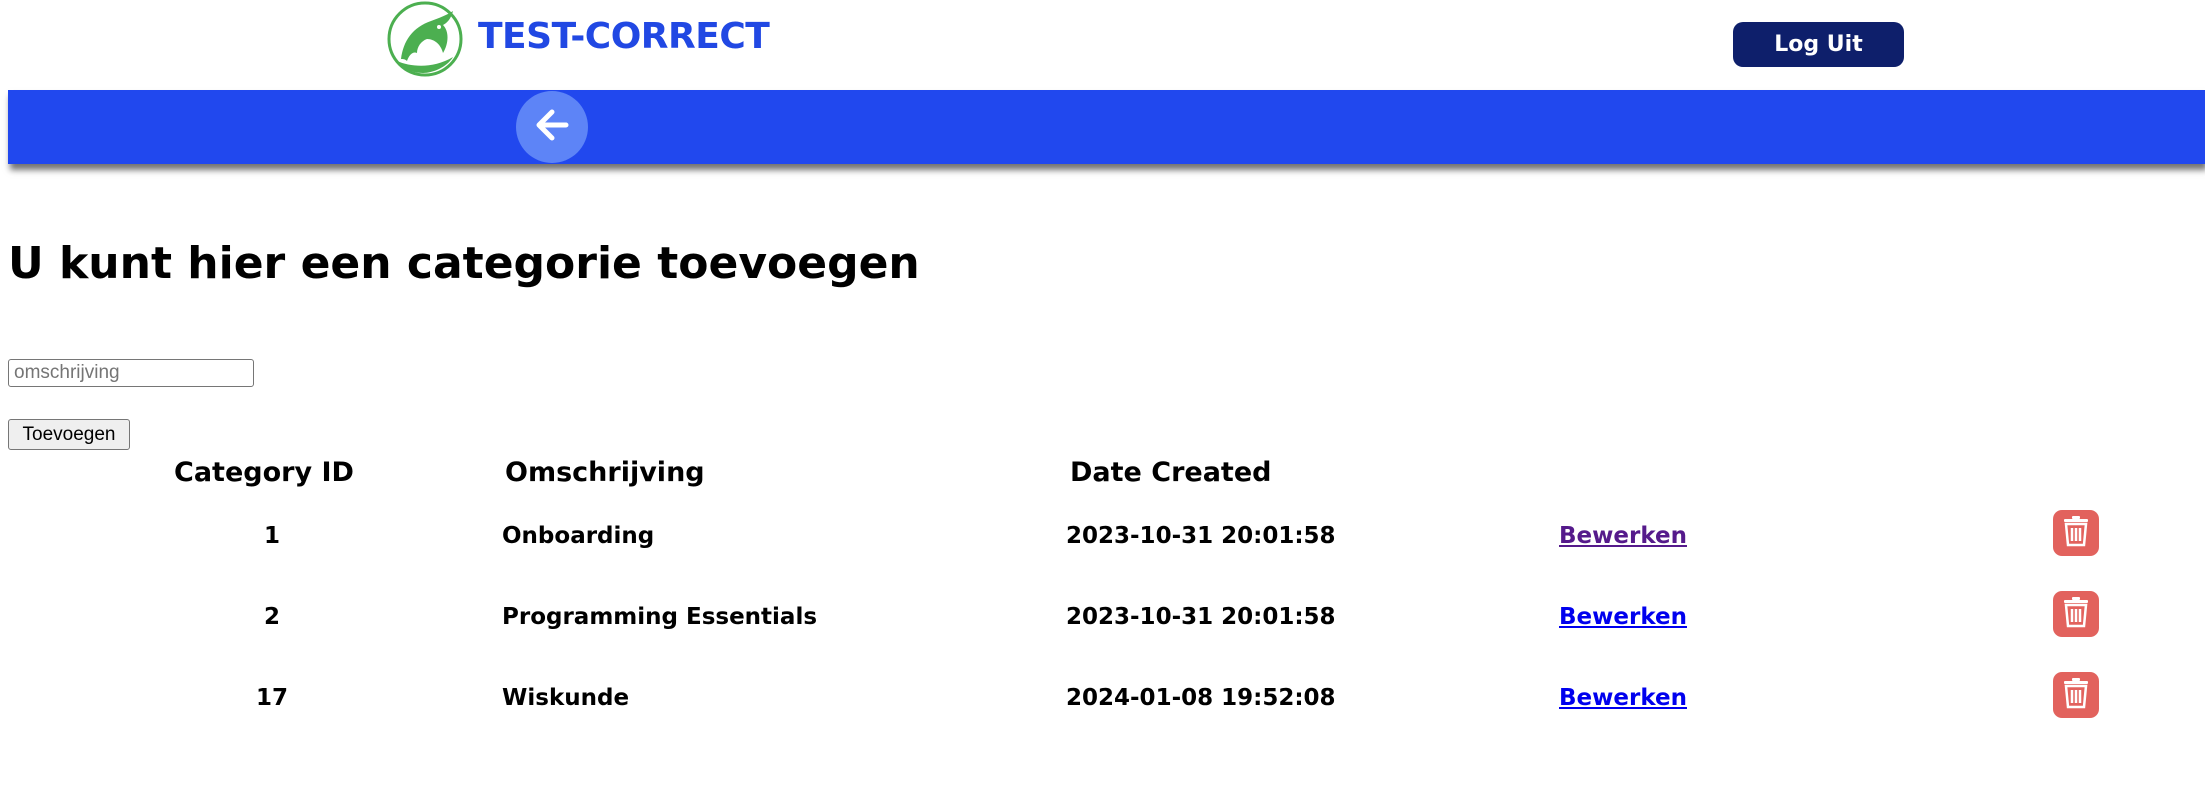 The image size is (2205, 791). Describe the element at coordinates (69, 434) in the screenshot. I see `add-category-button: Toevoegen` at that location.